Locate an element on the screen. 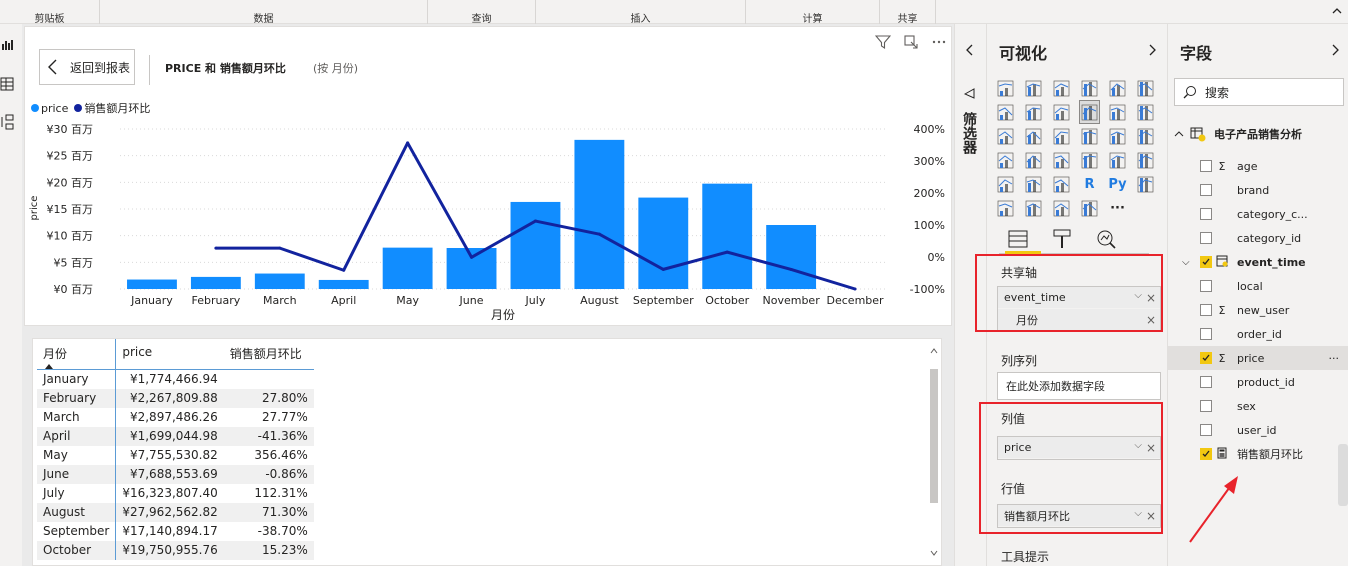 This screenshot has width=1348, height=566. chevron-up-icon is located at coordinates (1179, 134).